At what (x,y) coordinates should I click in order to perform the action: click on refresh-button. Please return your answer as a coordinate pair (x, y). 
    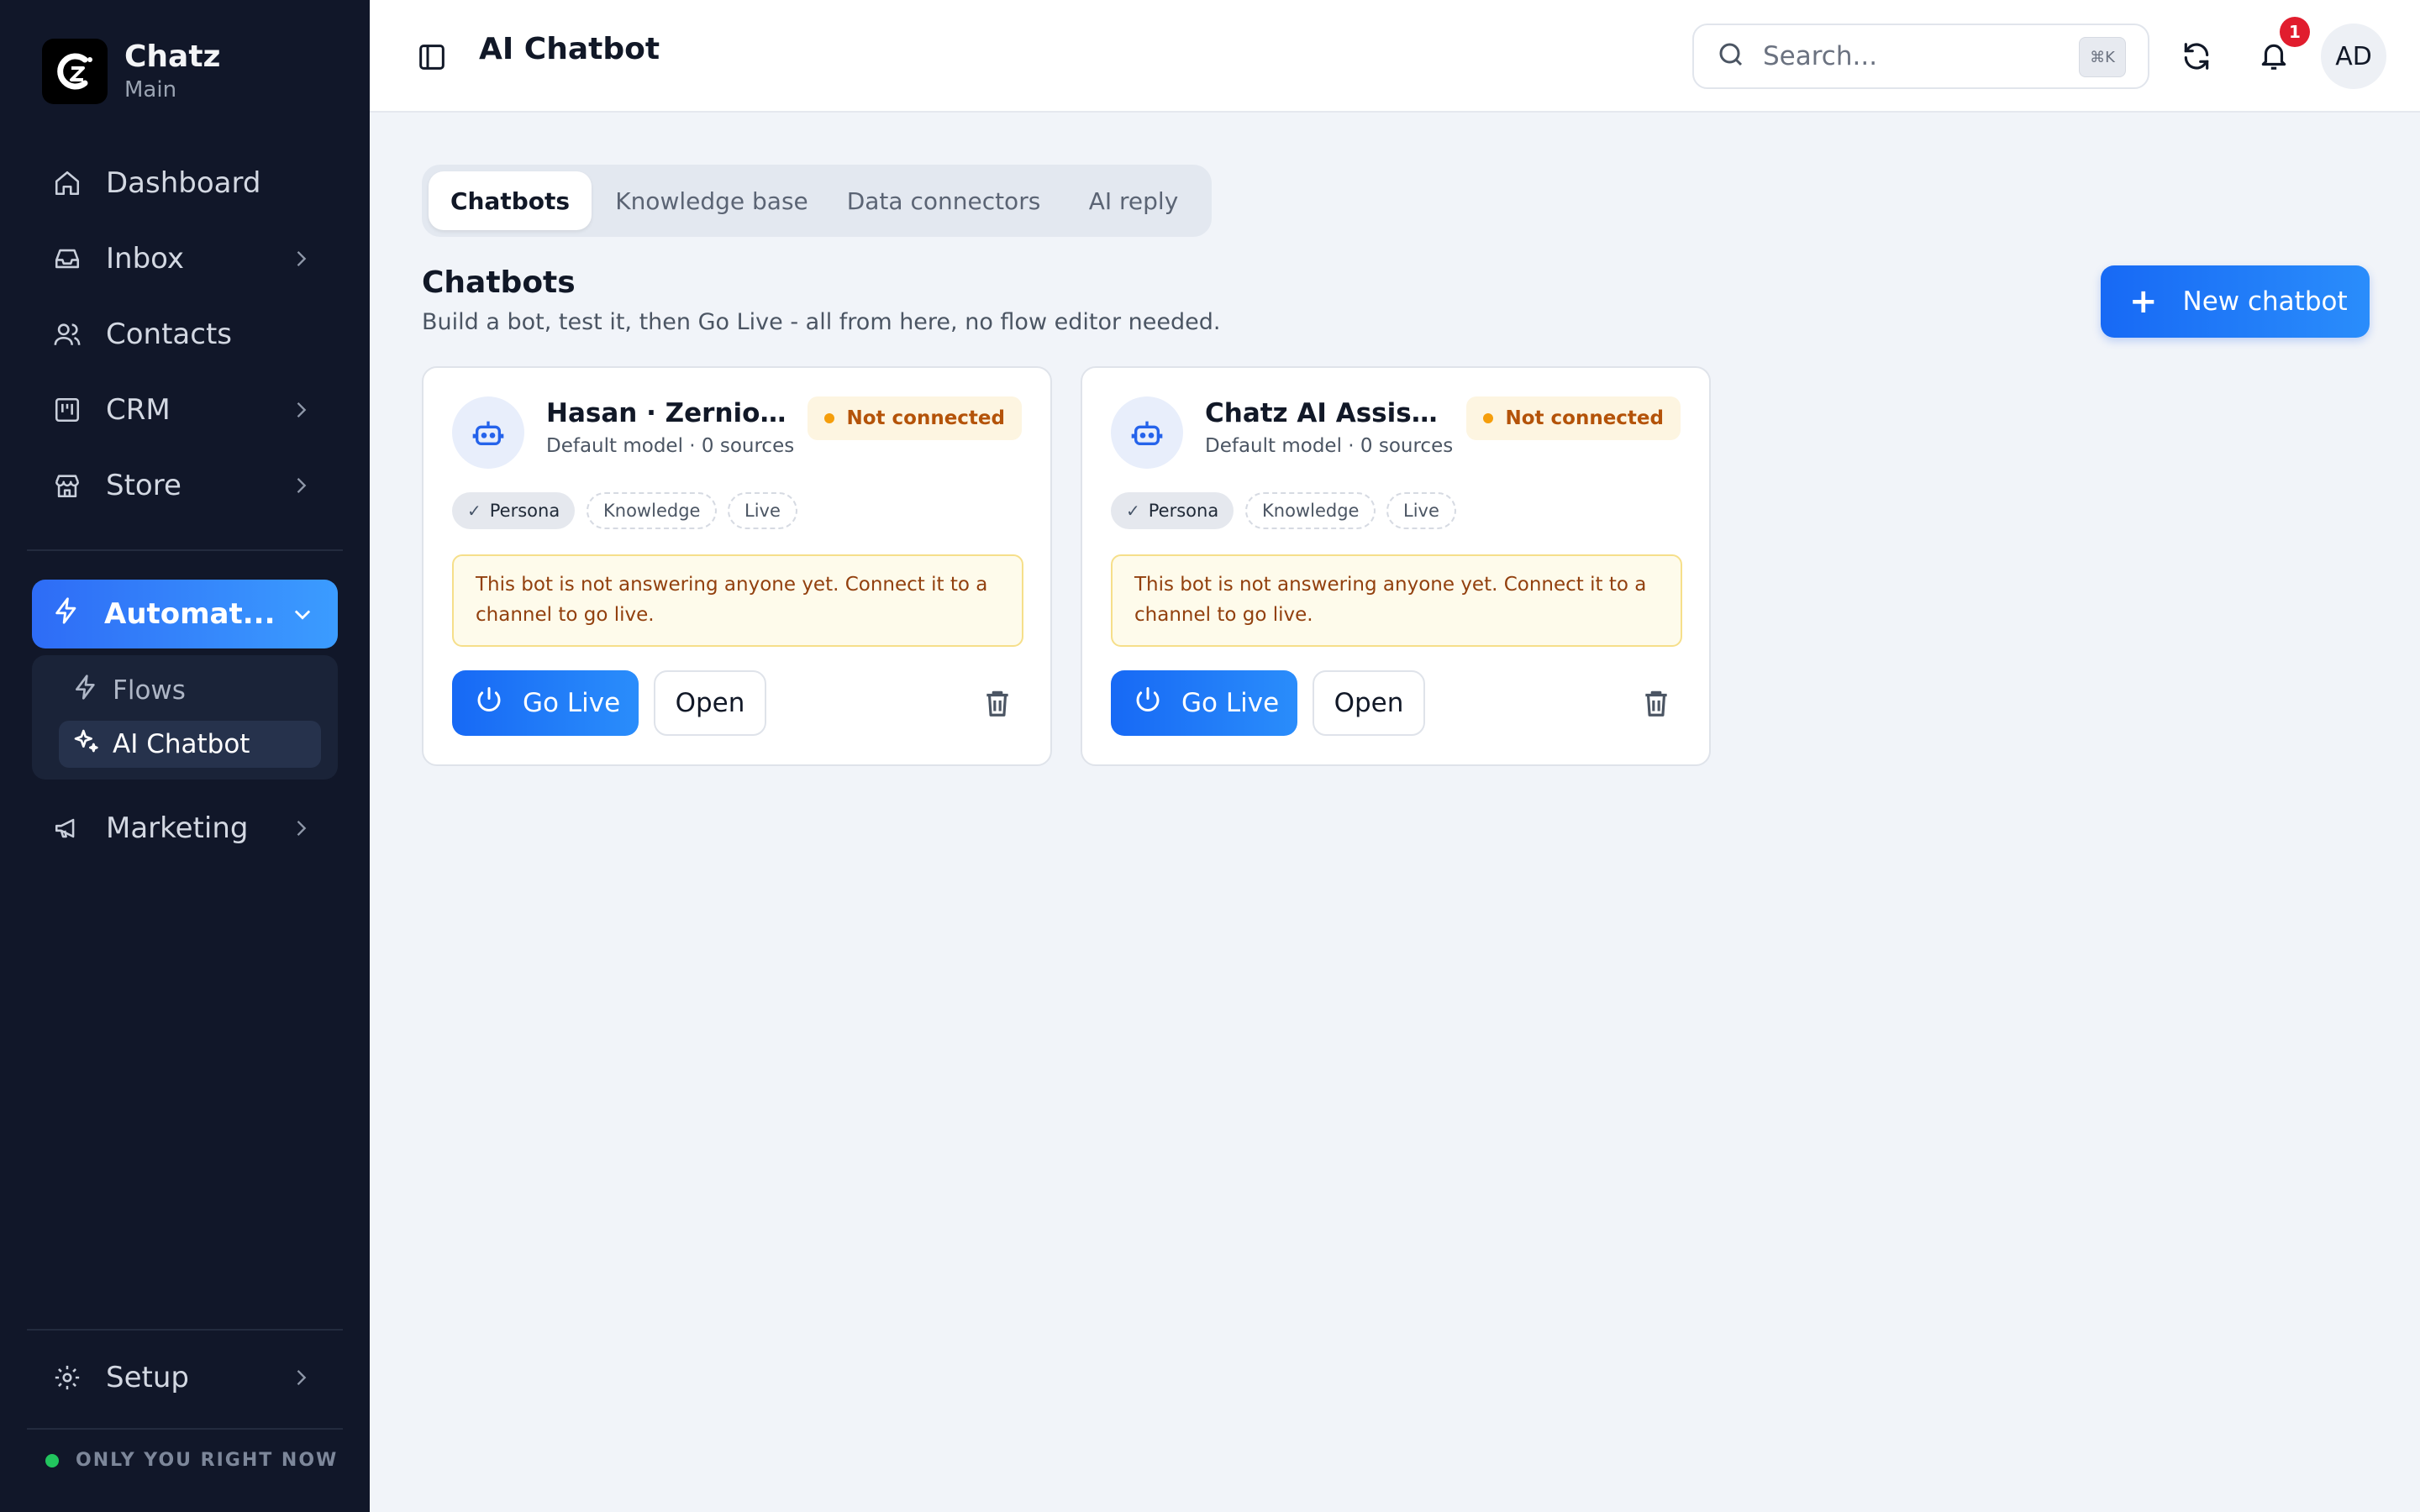
    Looking at the image, I should click on (2196, 56).